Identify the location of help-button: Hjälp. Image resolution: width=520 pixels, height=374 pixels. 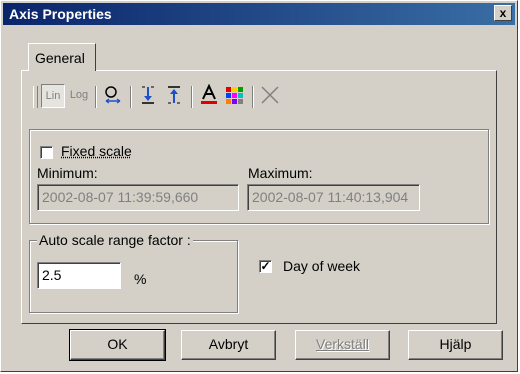
(455, 345).